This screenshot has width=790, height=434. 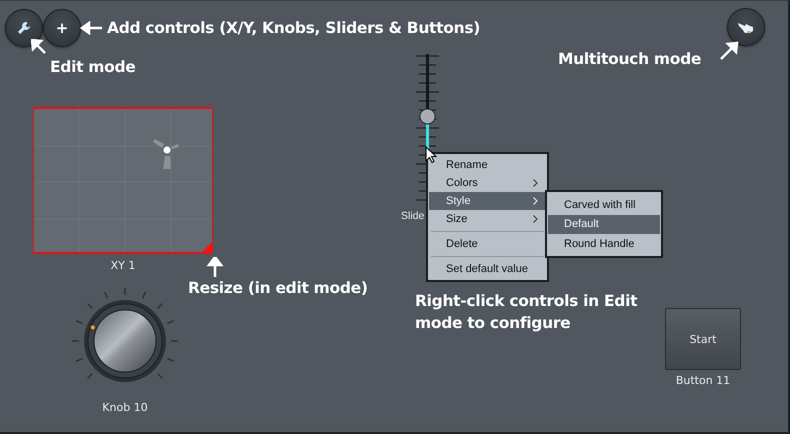 I want to click on menu-item: Carved with fill, so click(x=604, y=204).